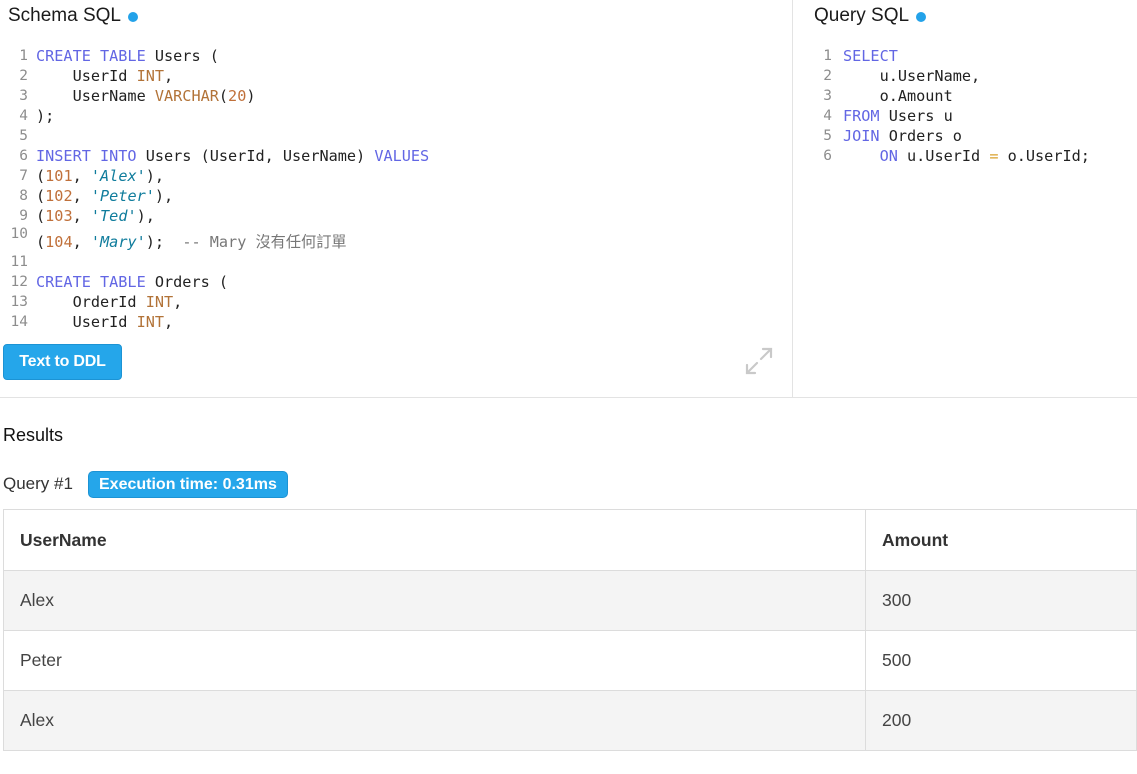 The width and height of the screenshot is (1137, 774). I want to click on expand-arrows-icon, so click(759, 361).